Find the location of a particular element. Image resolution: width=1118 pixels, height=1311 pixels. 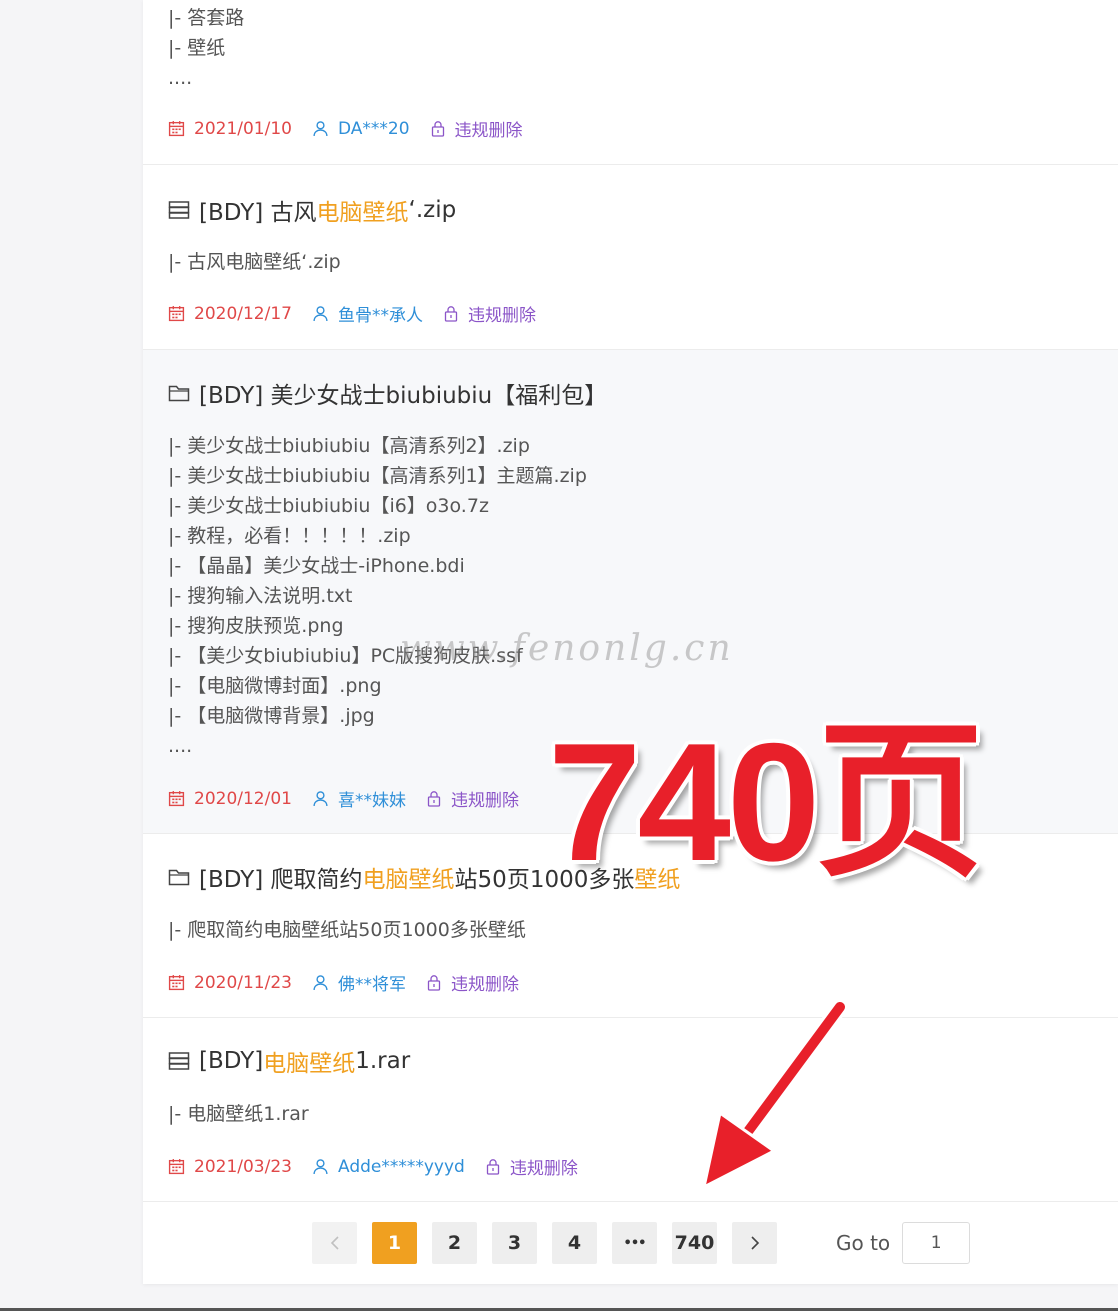

user-meta: DA***20 is located at coordinates (361, 129).